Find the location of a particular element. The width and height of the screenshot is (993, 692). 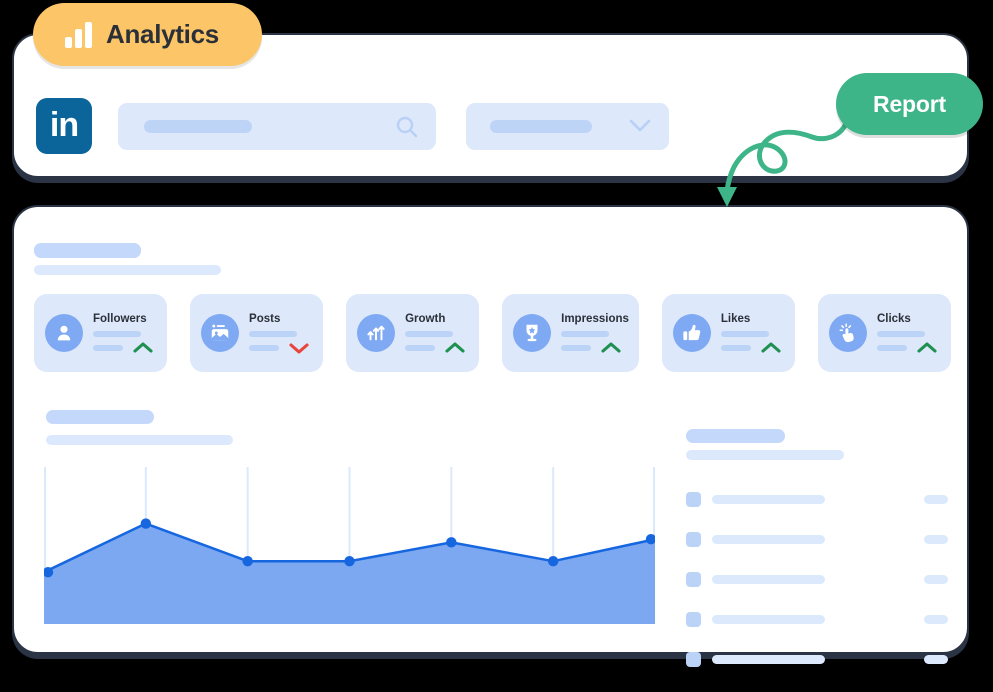

linkedin-logo: in is located at coordinates (64, 126).